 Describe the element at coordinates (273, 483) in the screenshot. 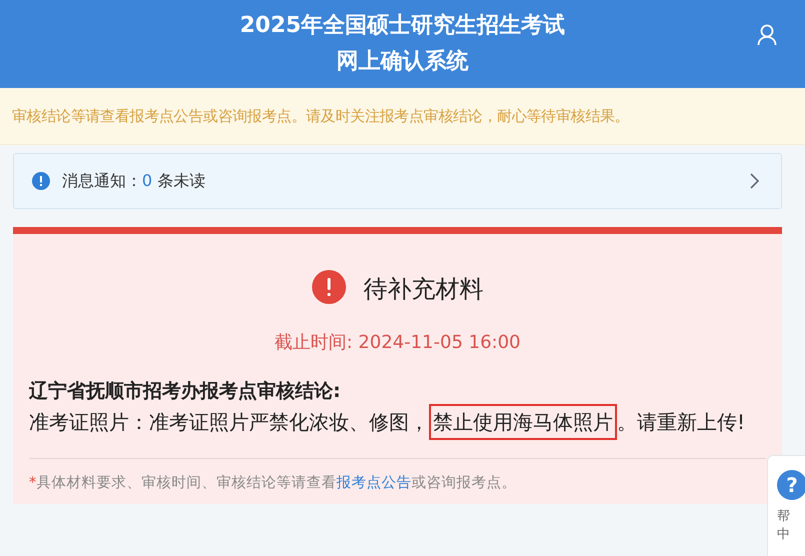

I see `footnote-text: *具体材料要求、审核时间、审核结论等请查看报考点公告或咨询报考点。` at that location.